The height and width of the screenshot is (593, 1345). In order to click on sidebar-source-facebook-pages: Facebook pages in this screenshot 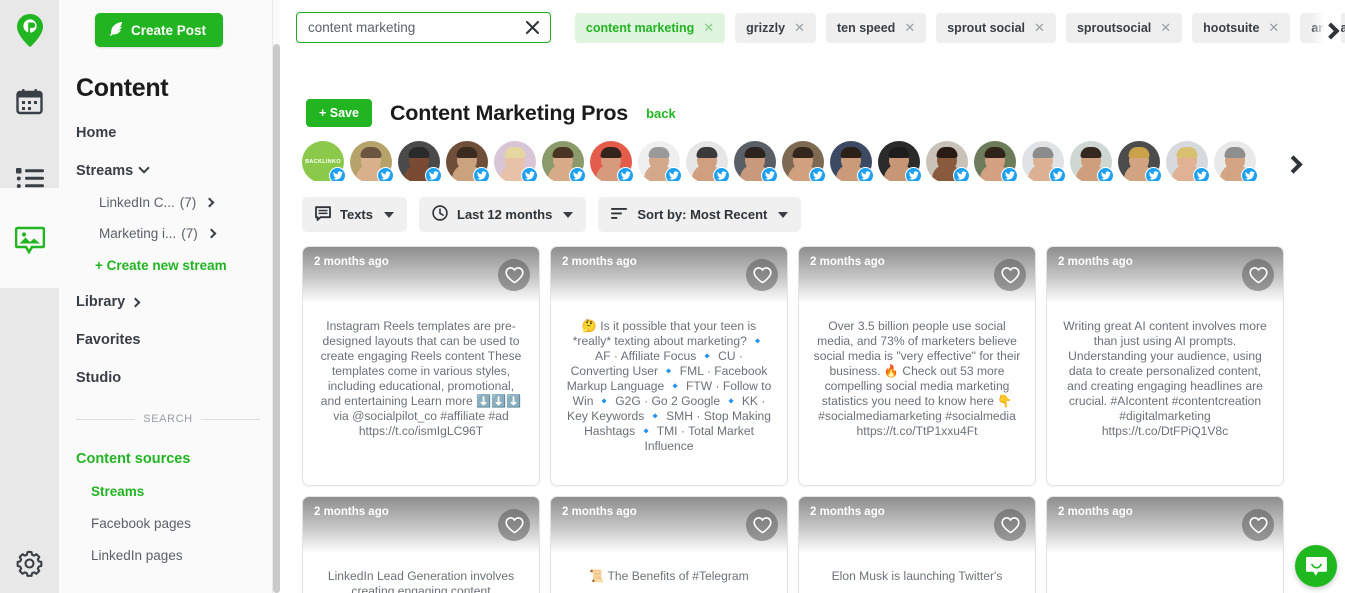, I will do `click(169, 523)`.